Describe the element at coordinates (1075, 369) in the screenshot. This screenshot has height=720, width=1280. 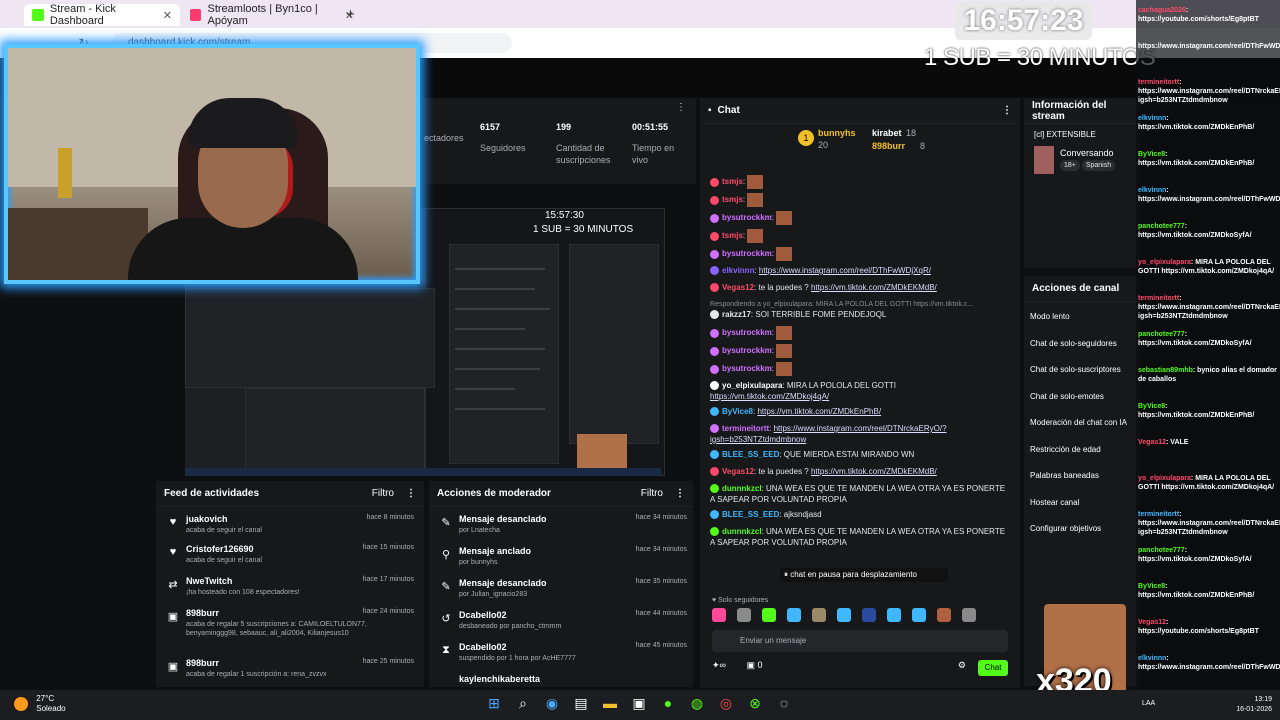
I see `channel-action-item: Chat de solo-suscriptores` at that location.